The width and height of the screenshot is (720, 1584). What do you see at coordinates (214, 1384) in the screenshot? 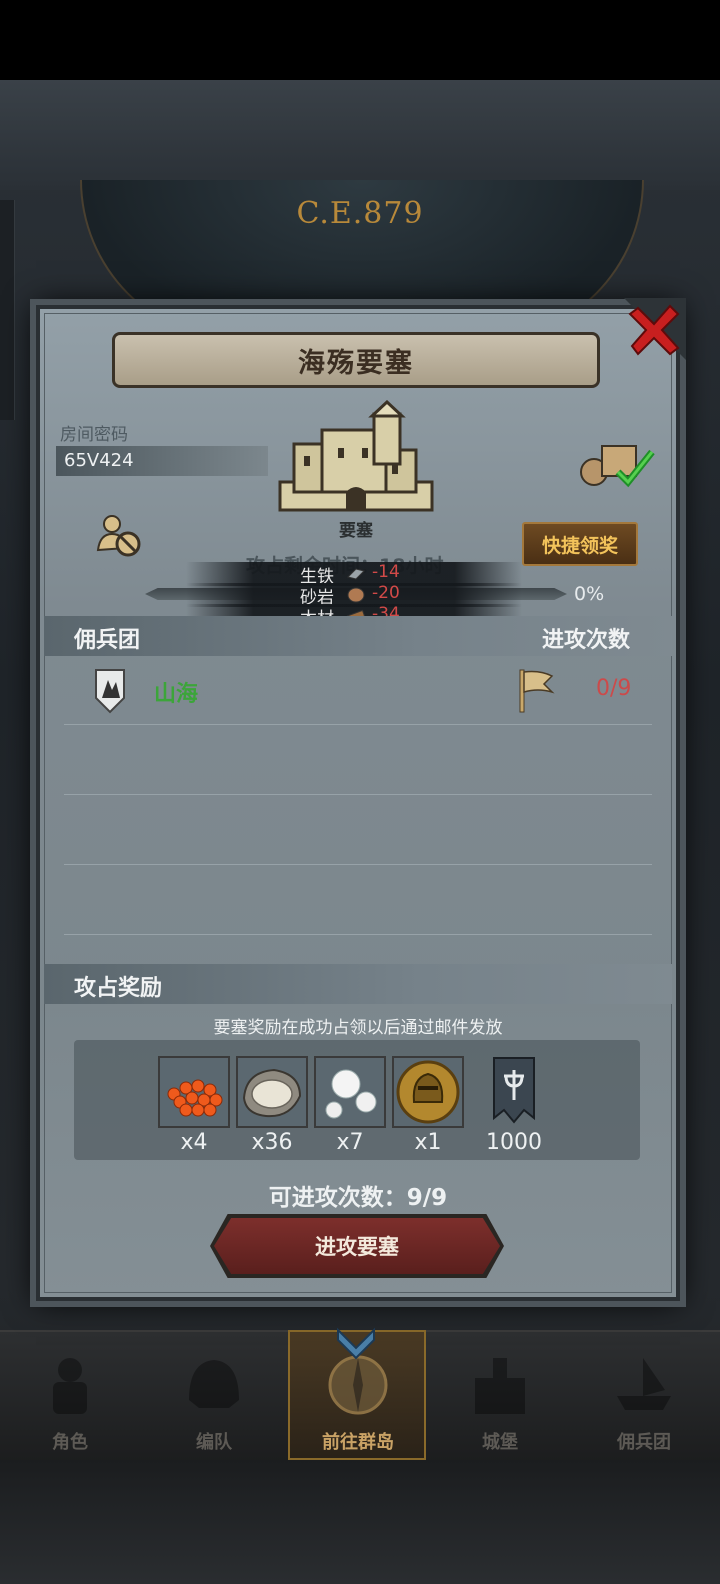
I see `helmet-icon` at bounding box center [214, 1384].